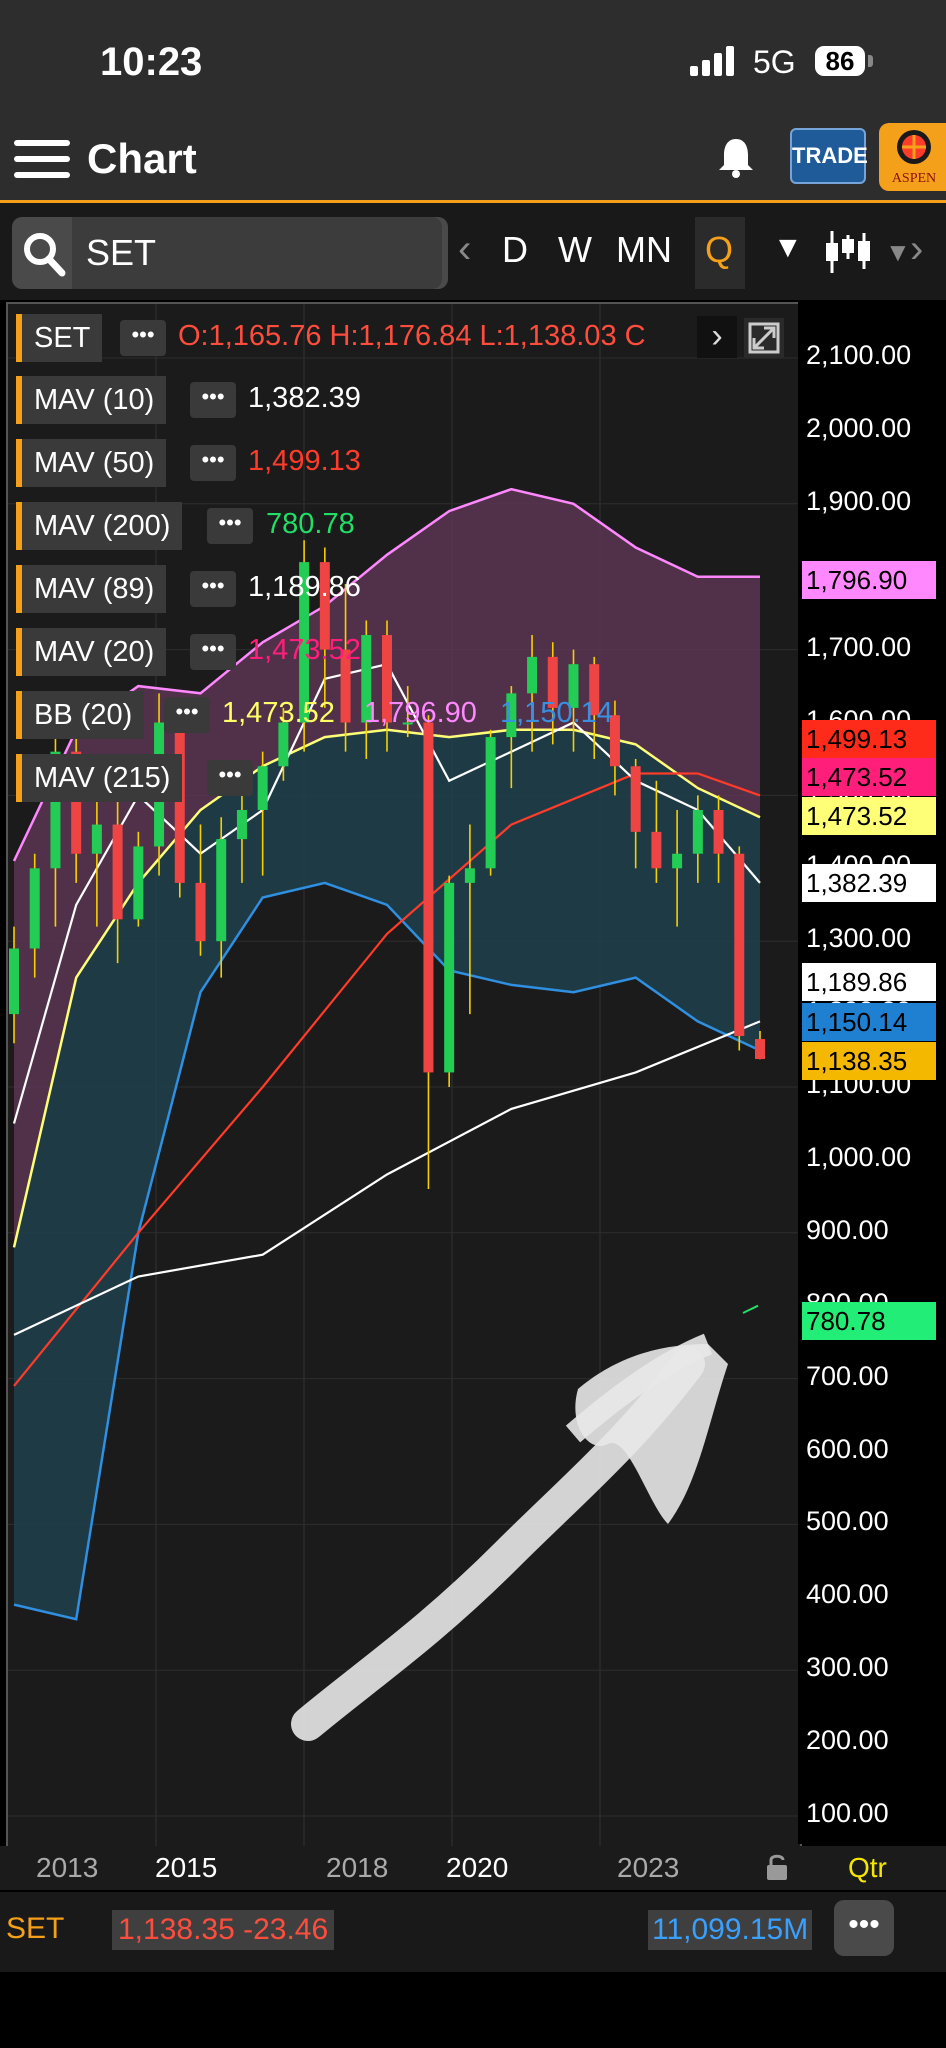  Describe the element at coordinates (859, 1156) in the screenshot. I see `price-tick: 1,000.00` at that location.